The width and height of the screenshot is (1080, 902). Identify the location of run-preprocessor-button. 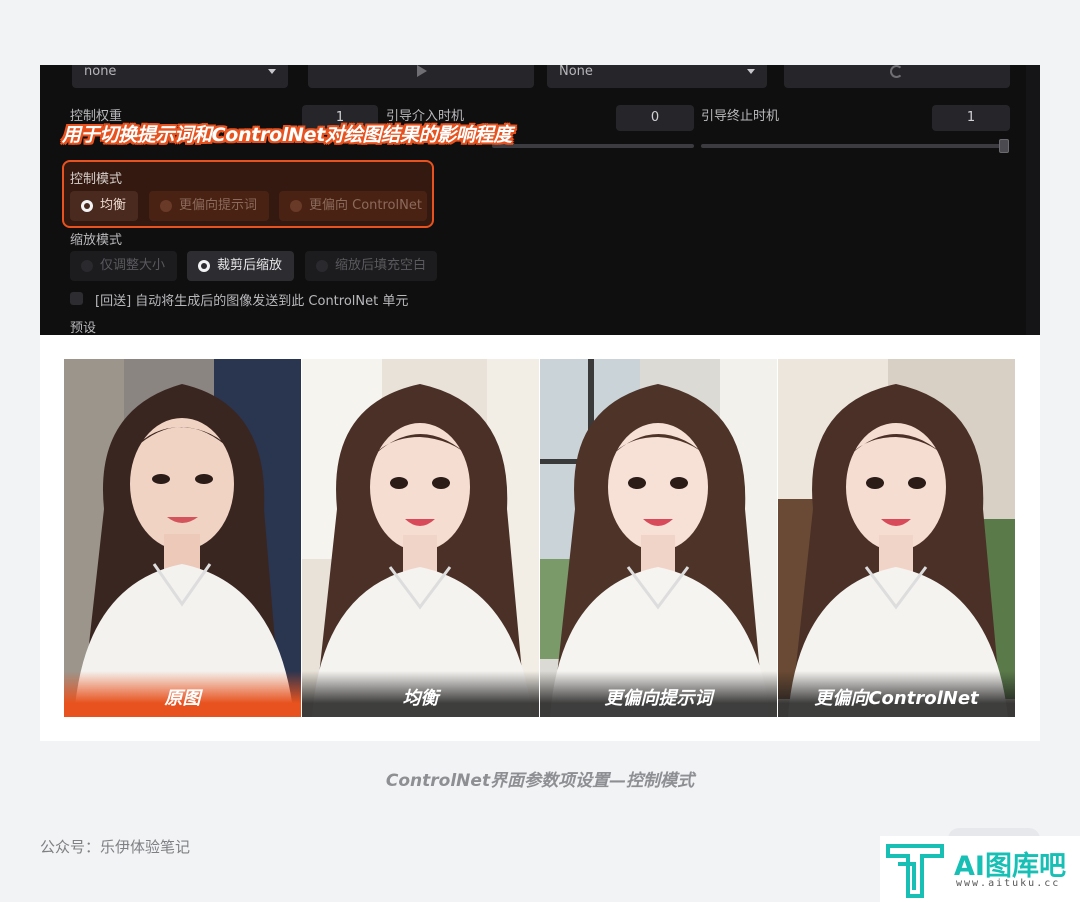
(421, 76).